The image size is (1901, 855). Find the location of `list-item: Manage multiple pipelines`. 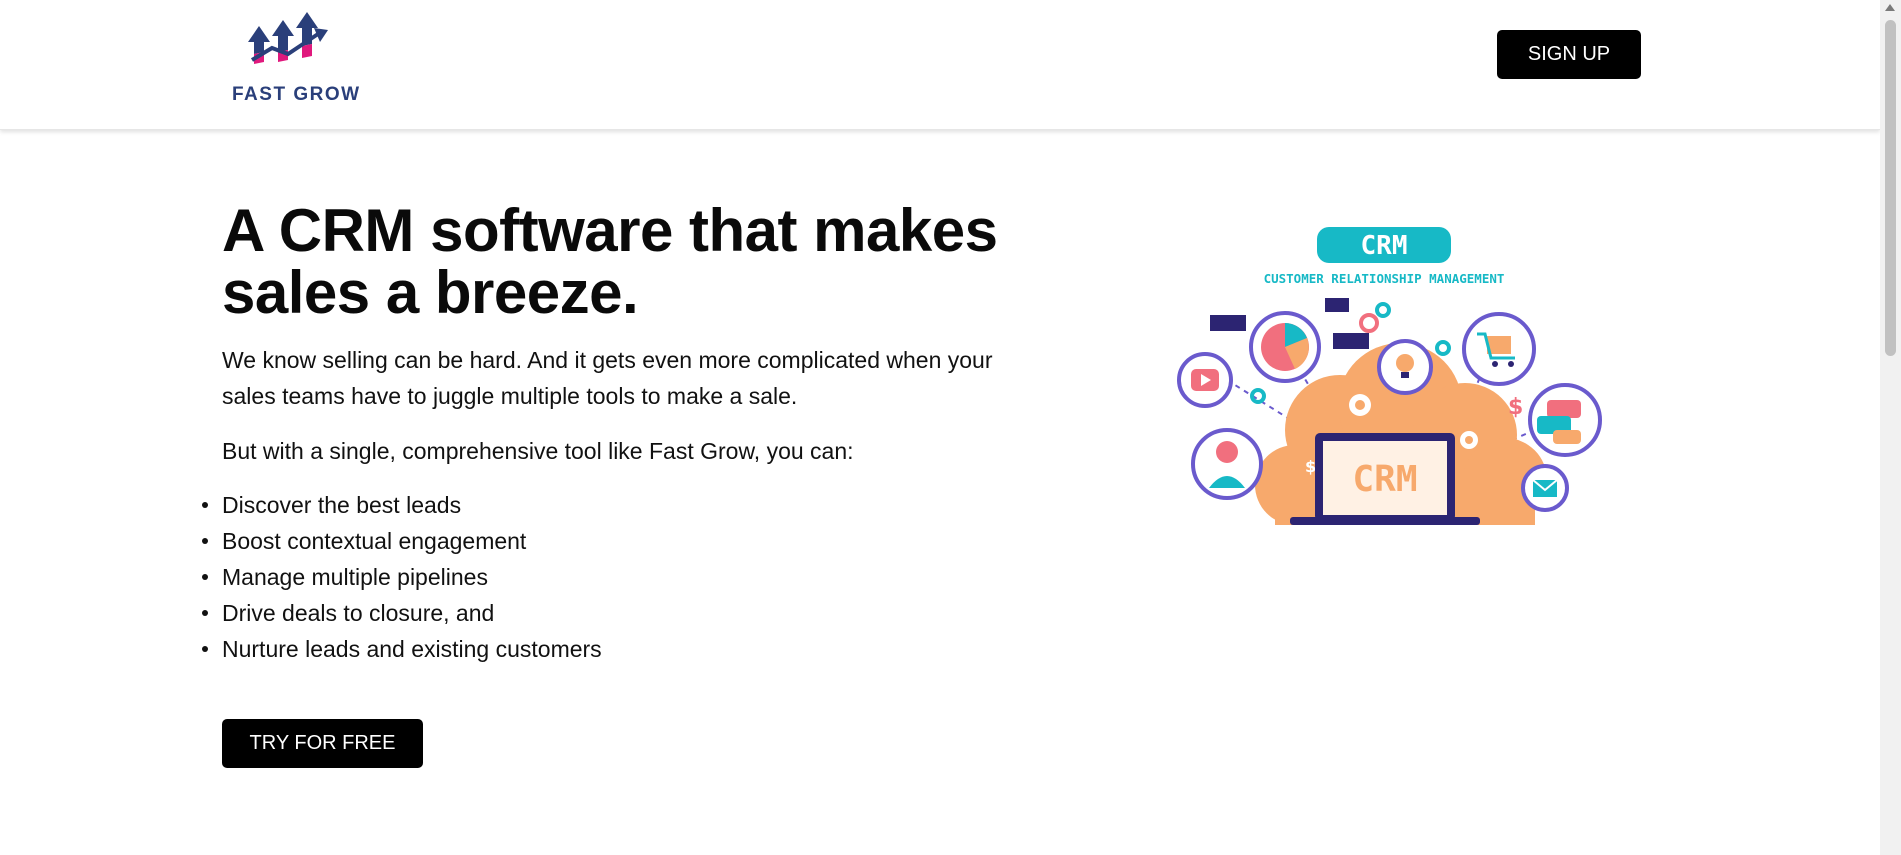

list-item: Manage multiple pipelines is located at coordinates (402, 577).